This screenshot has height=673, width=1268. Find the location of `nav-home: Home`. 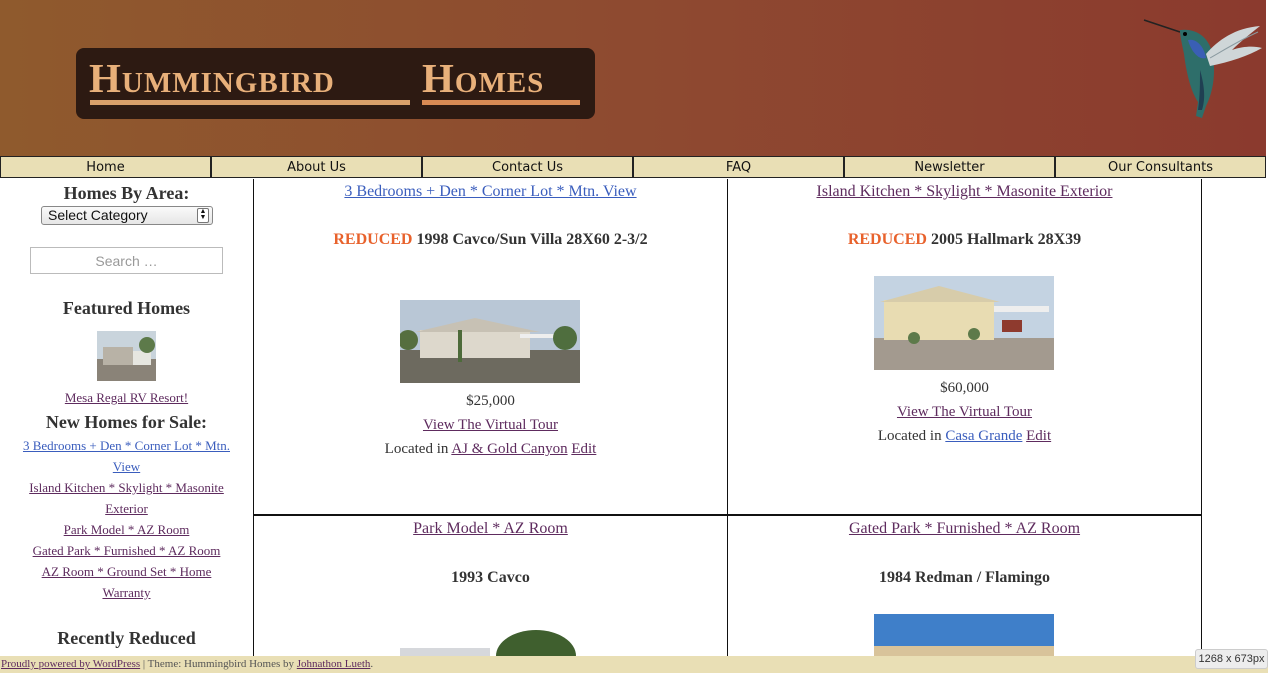

nav-home: Home is located at coordinates (105, 167).